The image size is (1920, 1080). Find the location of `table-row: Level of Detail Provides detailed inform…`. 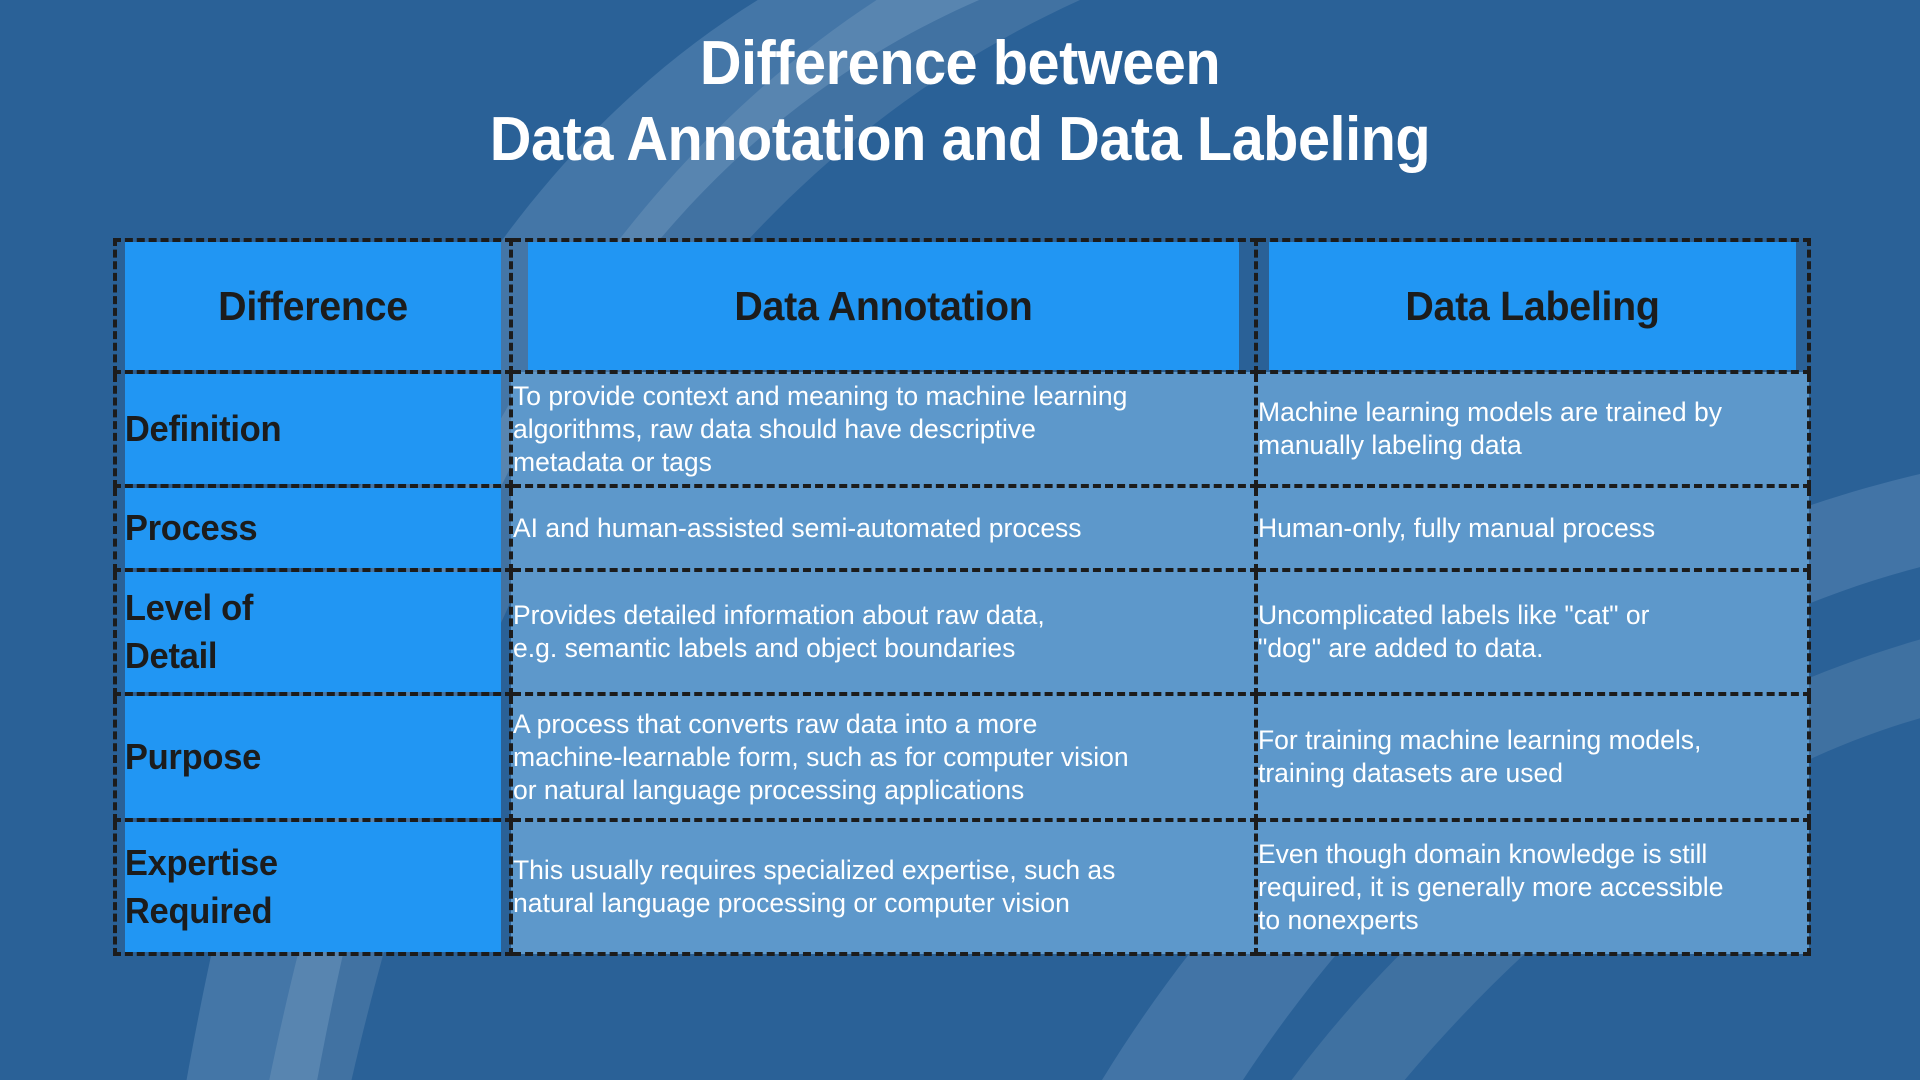

table-row: Level of Detail Provides detailed inform… is located at coordinates (963, 632).